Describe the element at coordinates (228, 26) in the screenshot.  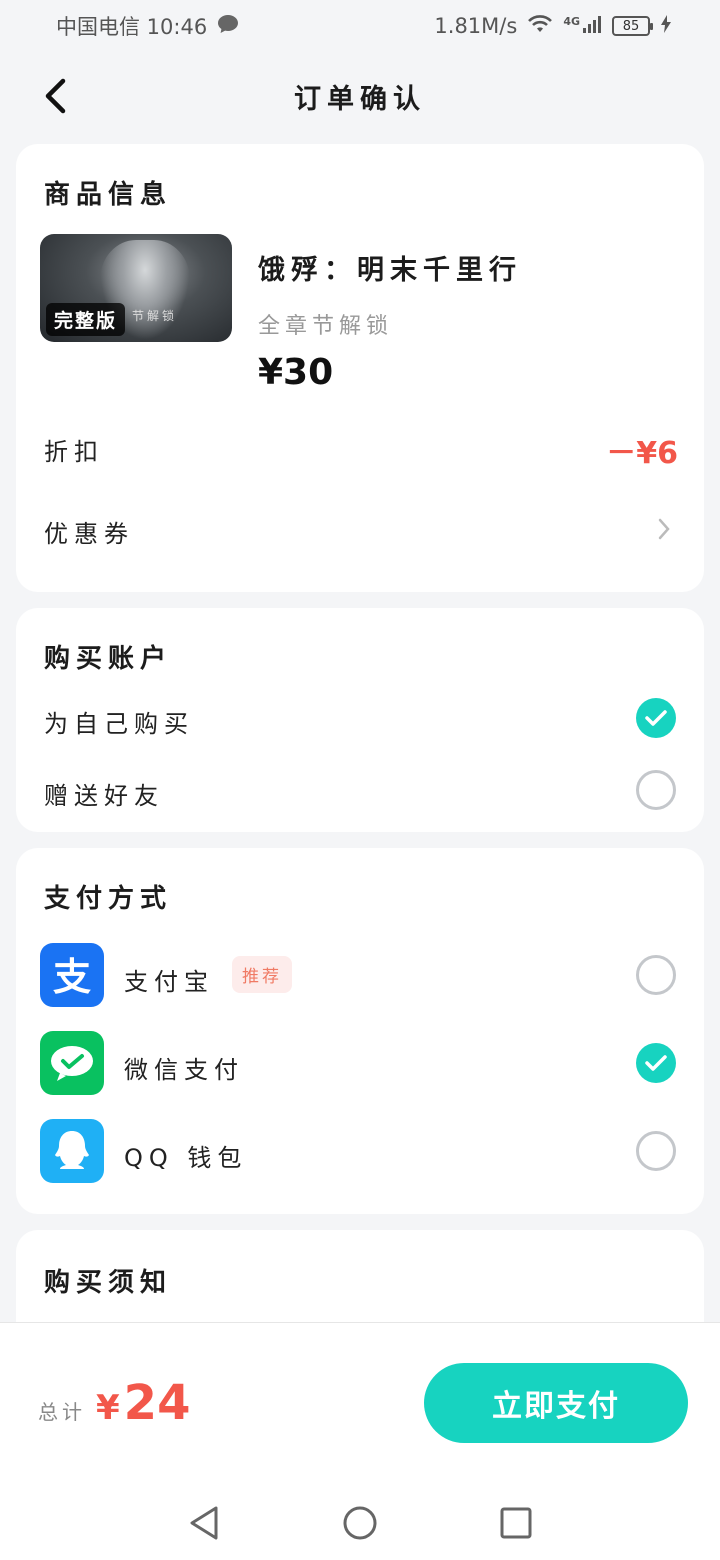
I see `message-icon` at that location.